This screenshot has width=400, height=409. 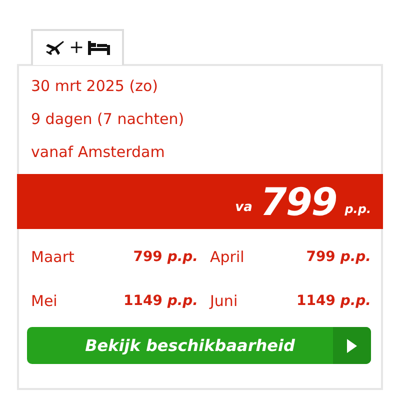 I want to click on plus-sign: +, so click(x=76, y=48).